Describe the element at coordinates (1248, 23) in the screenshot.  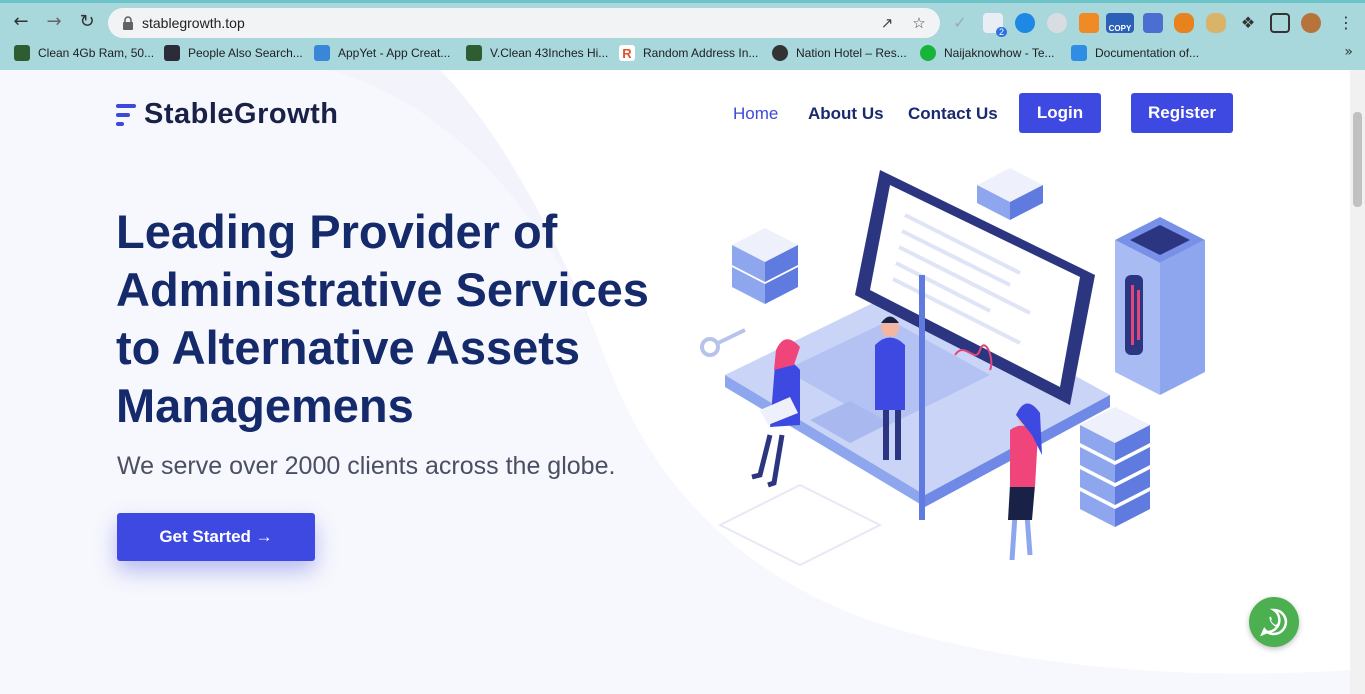
I see `extensions-puzzle-icon: ❖` at that location.